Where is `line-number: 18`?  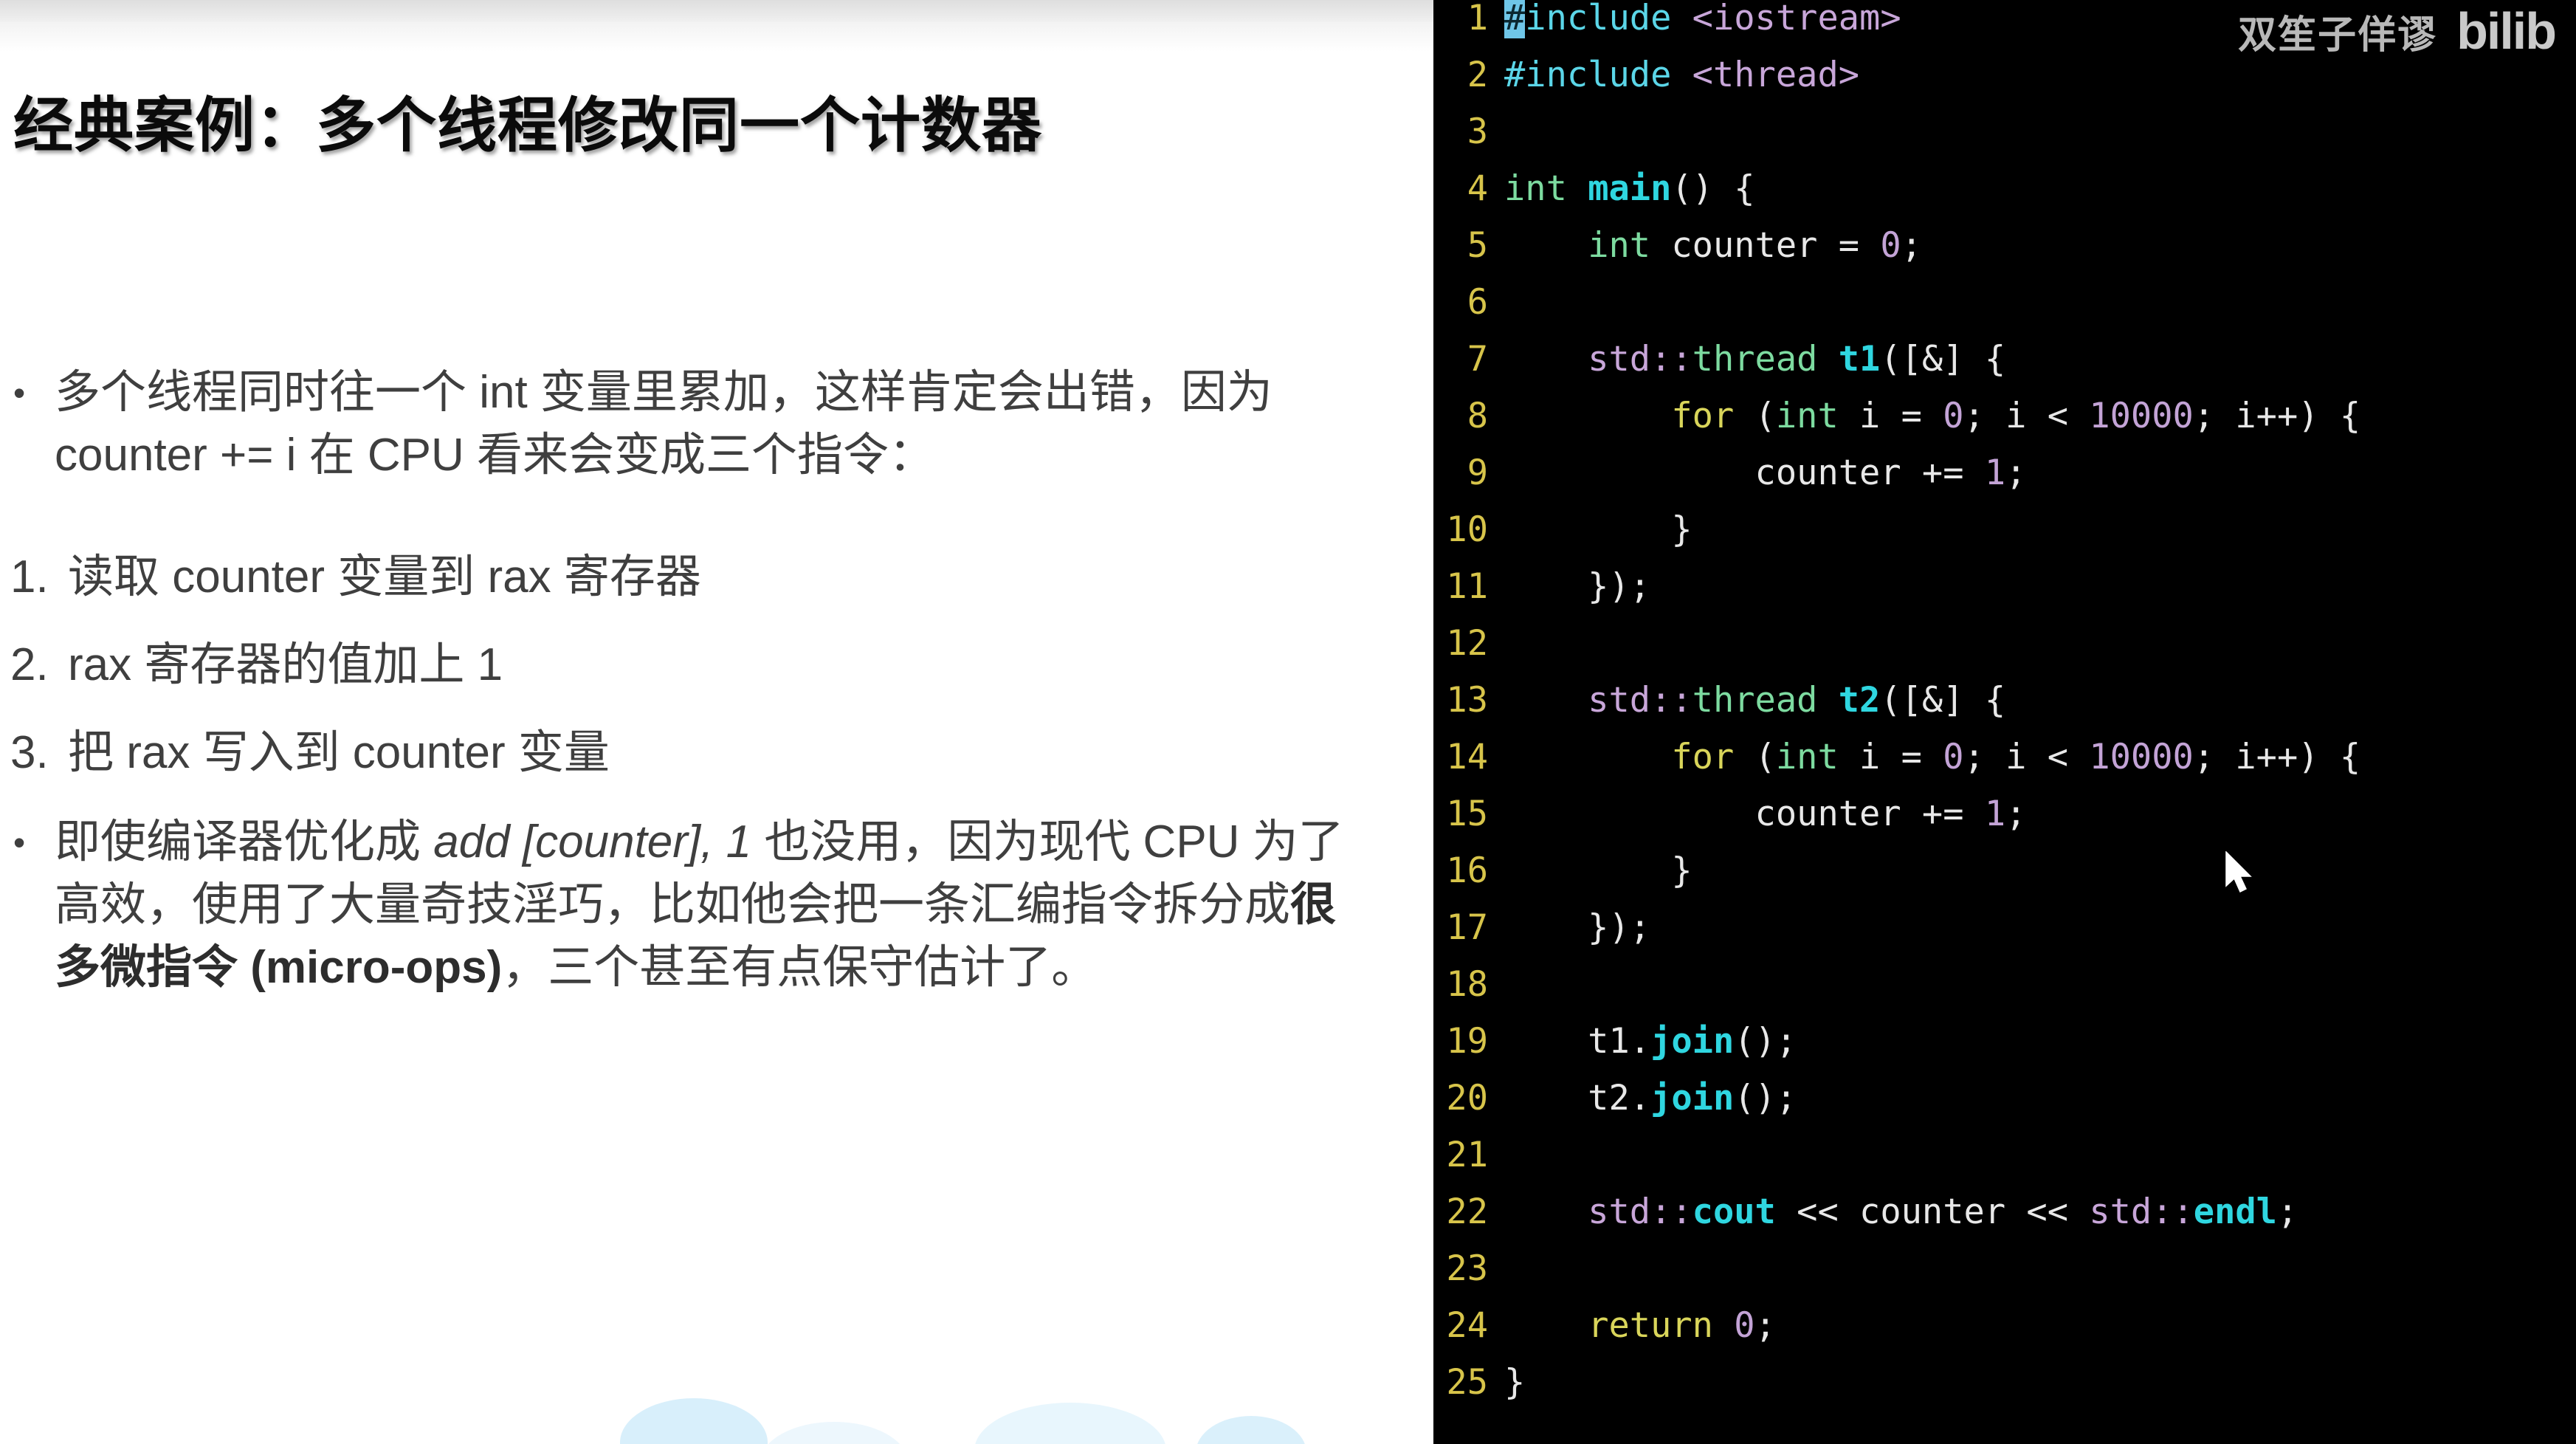 line-number: 18 is located at coordinates (1467, 984).